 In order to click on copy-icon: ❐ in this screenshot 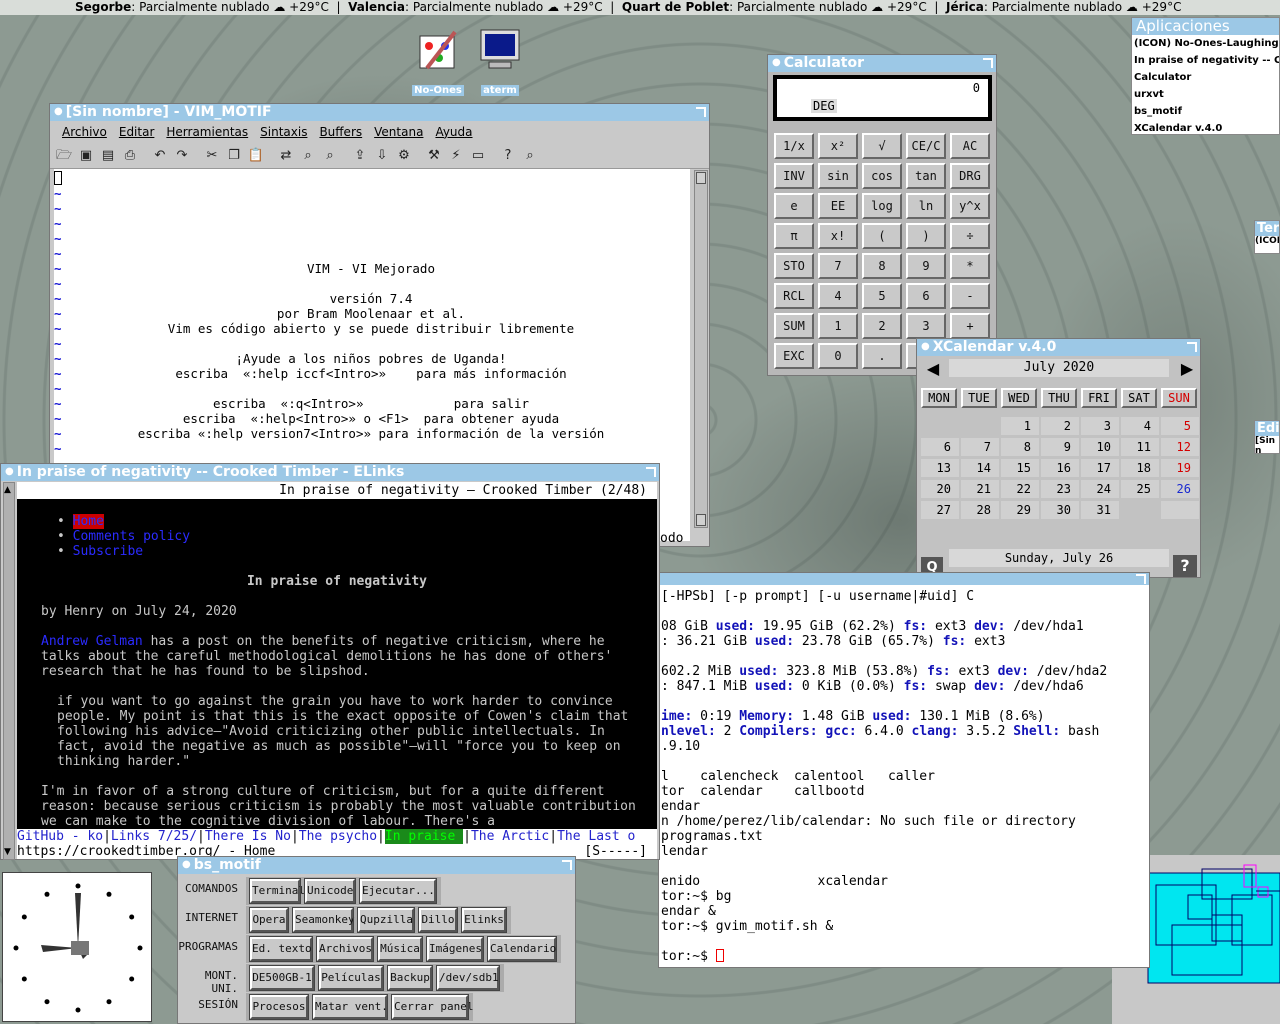, I will do `click(234, 156)`.